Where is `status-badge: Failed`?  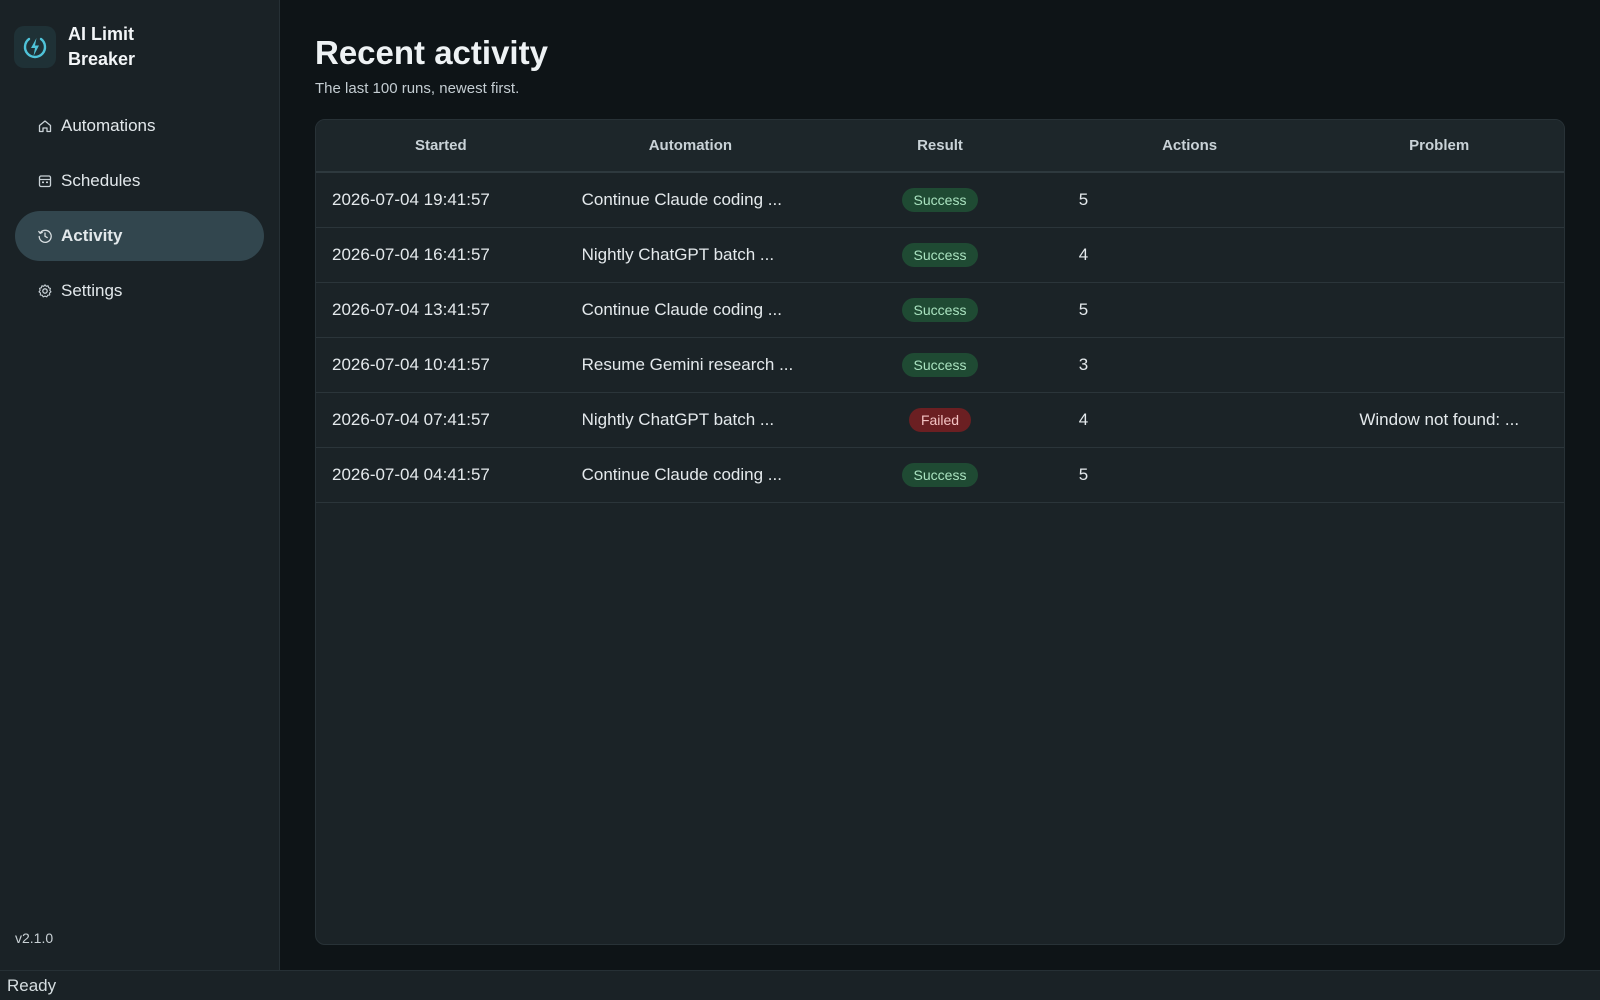
status-badge: Failed is located at coordinates (940, 420).